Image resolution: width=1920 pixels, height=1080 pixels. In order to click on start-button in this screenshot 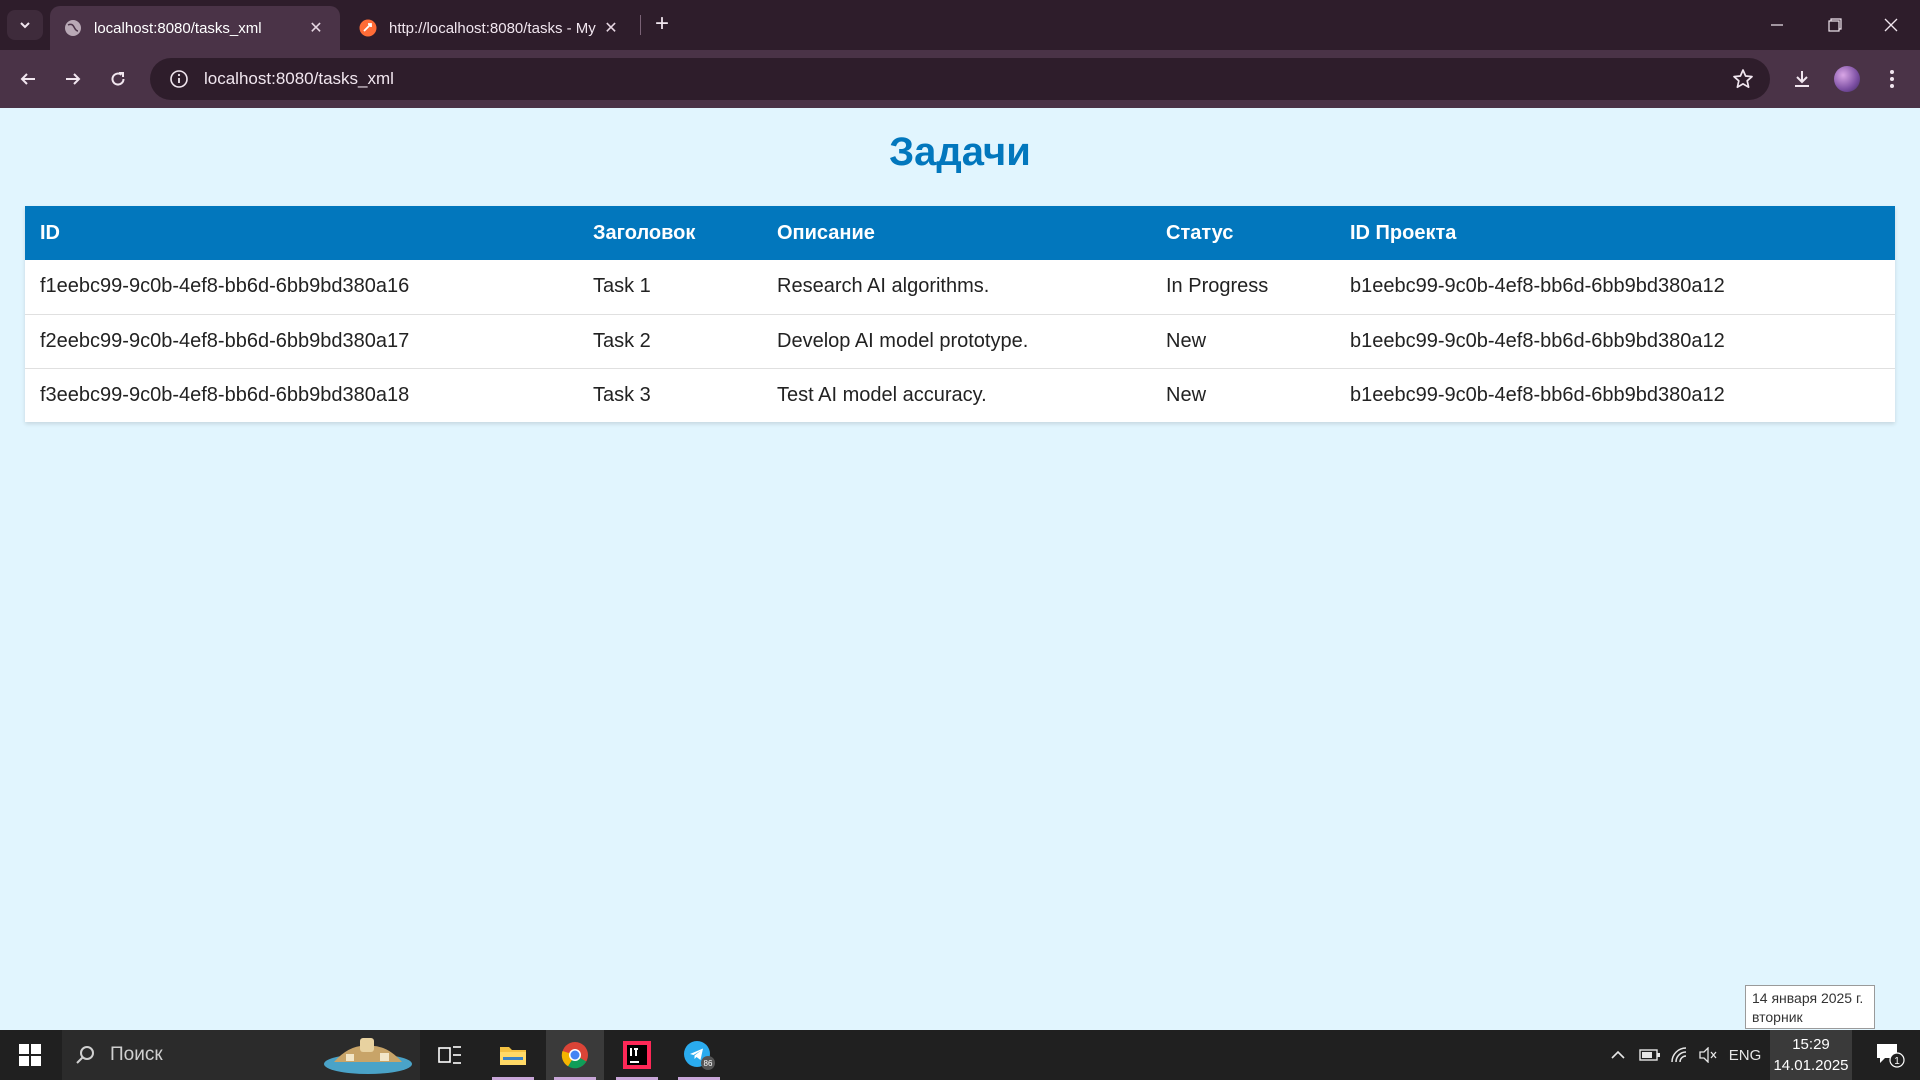, I will do `click(30, 1055)`.